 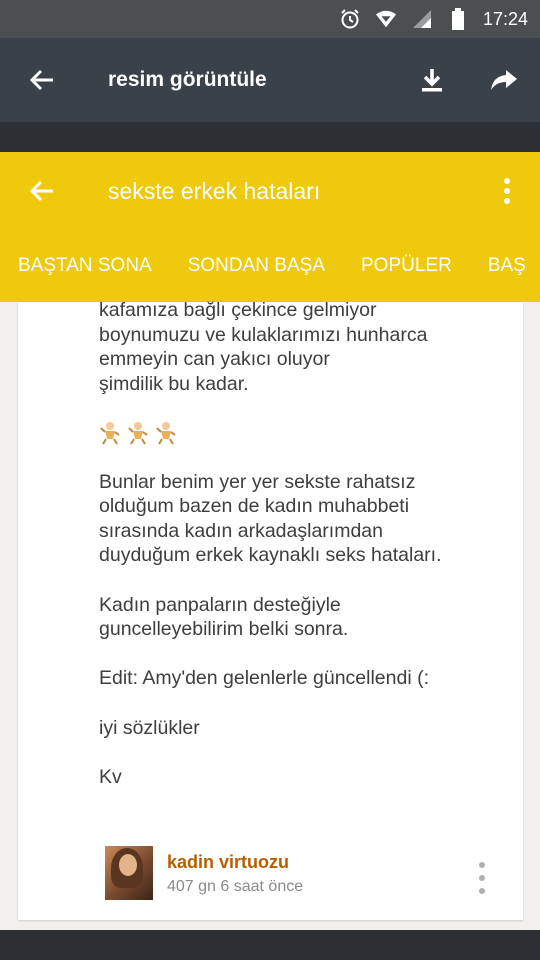 I want to click on sort-tabs: BAŞTAN SONA SONDAN BAŞA POPÜLER BAŞ, so click(x=270, y=266).